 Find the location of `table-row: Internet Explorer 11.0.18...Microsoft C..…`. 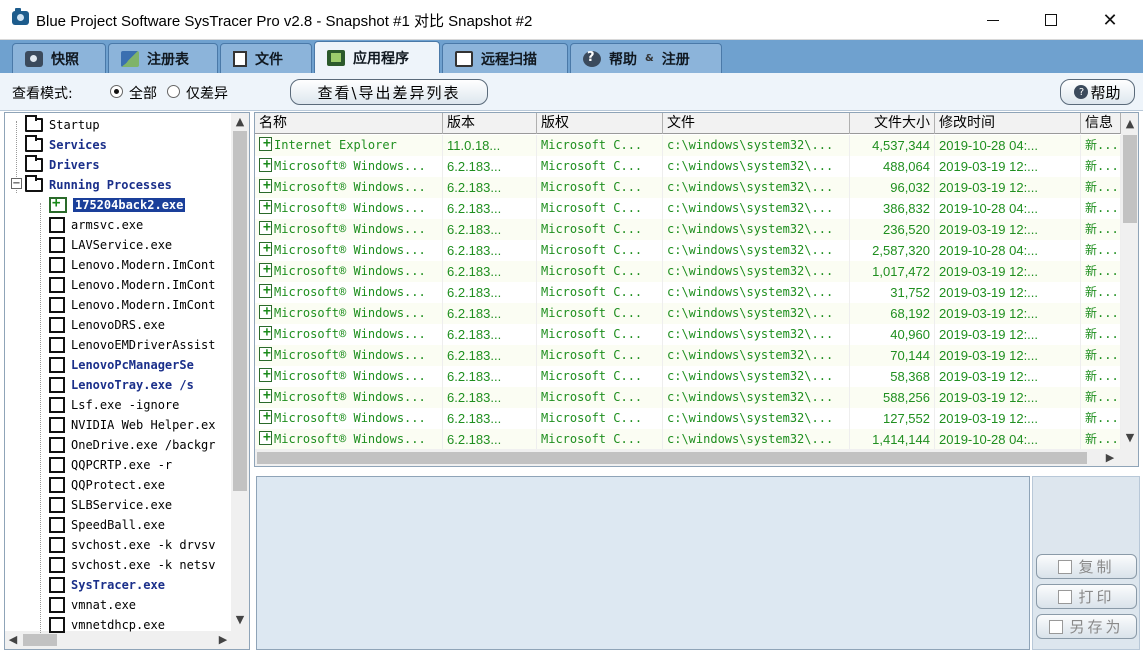

table-row: Internet Explorer 11.0.18...Microsoft C..… is located at coordinates (688, 145).